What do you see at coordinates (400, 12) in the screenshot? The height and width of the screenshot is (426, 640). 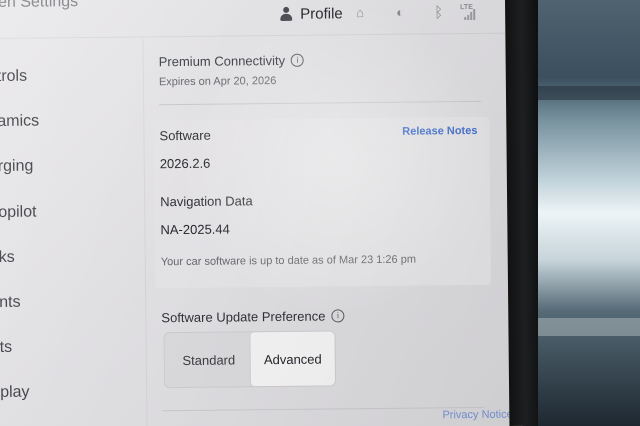 I see `bell-icon: ◐` at bounding box center [400, 12].